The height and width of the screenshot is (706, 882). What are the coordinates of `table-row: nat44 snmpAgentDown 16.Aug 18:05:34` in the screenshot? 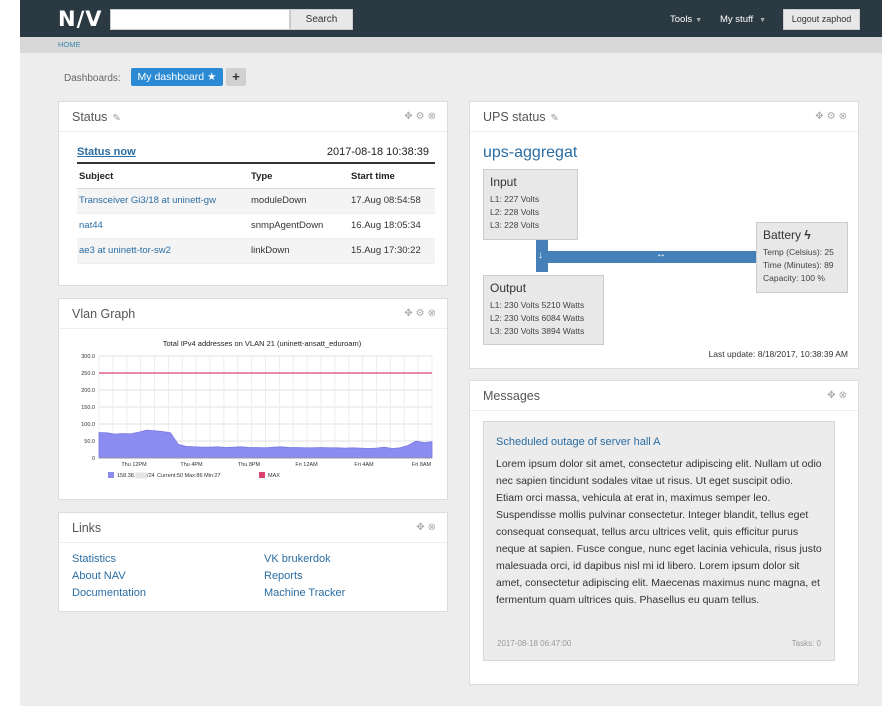 It's located at (256, 226).